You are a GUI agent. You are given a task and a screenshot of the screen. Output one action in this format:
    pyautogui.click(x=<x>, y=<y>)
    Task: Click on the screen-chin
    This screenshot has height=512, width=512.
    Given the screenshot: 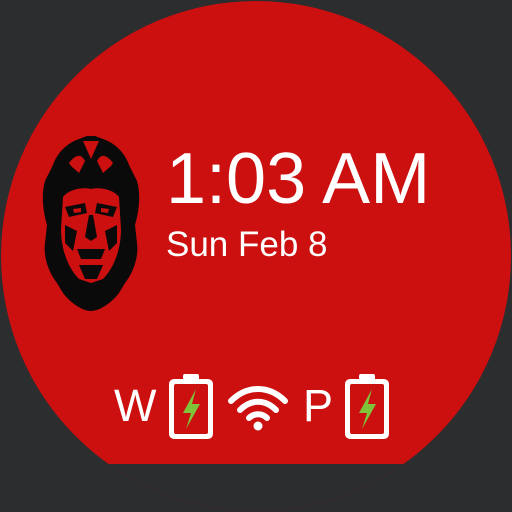 What is the action you would take?
    pyautogui.click(x=256, y=487)
    